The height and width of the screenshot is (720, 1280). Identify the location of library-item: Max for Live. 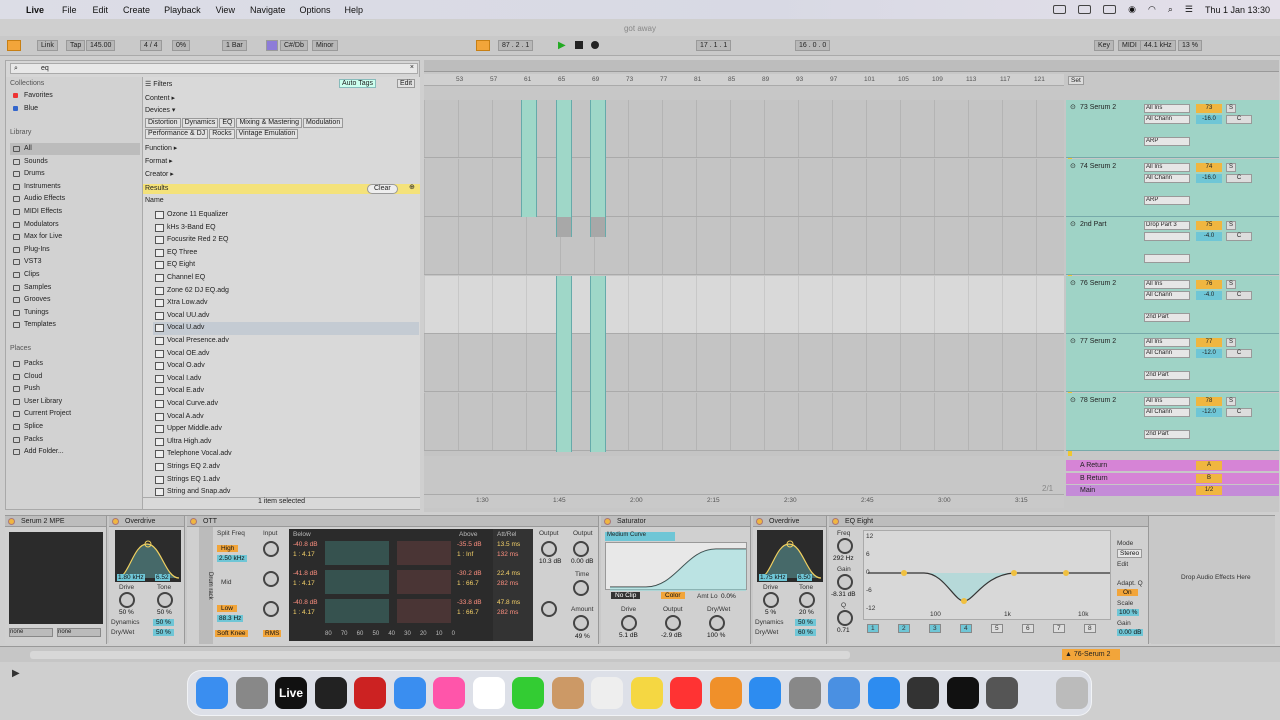
(75, 237).